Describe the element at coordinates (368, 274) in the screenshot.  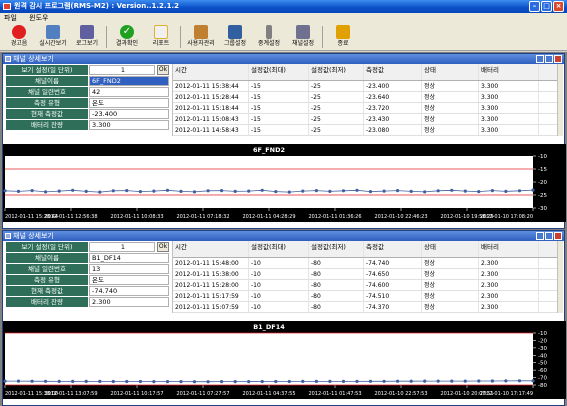
I see `table-row: 2012-01-11 15:38:00 -10 -80 -74.650 정상 2.300` at that location.